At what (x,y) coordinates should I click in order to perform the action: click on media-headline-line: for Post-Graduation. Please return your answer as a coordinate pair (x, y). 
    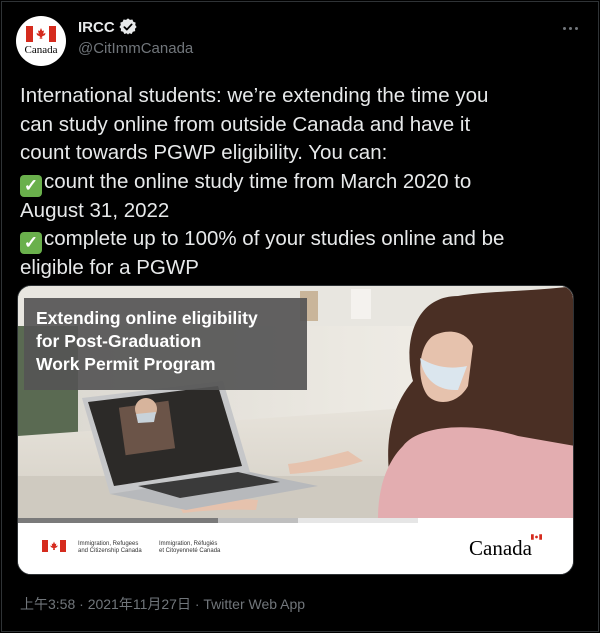
    Looking at the image, I should click on (119, 341).